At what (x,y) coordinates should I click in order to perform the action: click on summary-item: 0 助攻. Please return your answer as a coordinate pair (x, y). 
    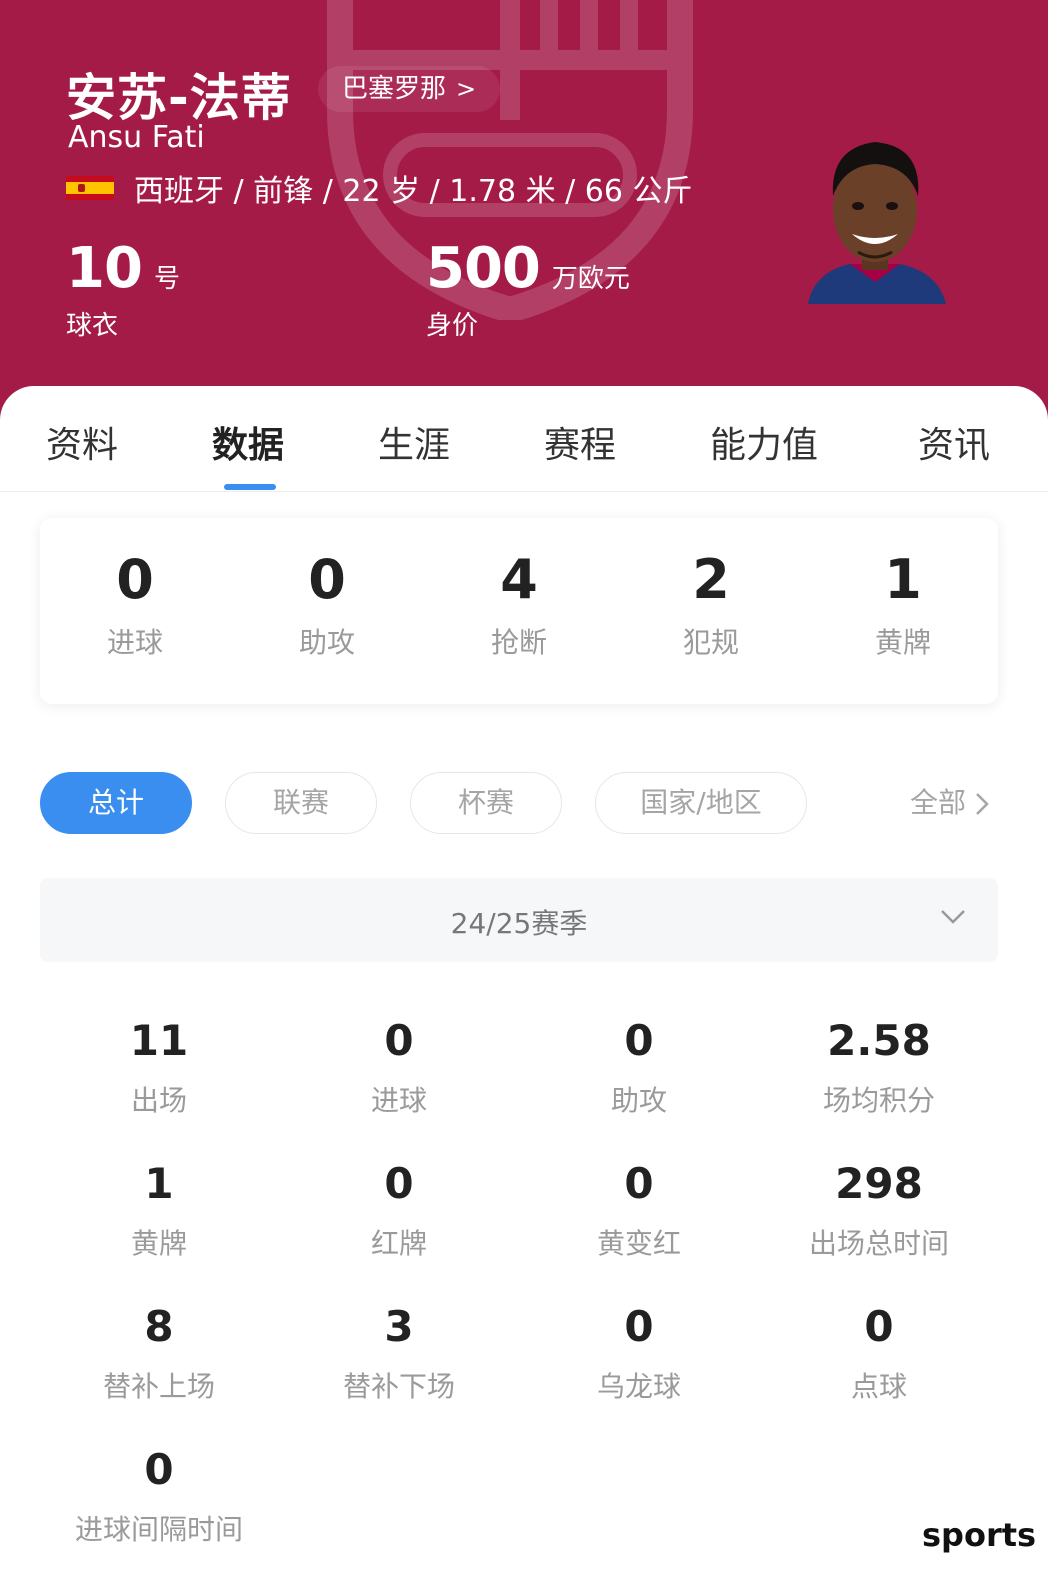
    Looking at the image, I should click on (327, 604).